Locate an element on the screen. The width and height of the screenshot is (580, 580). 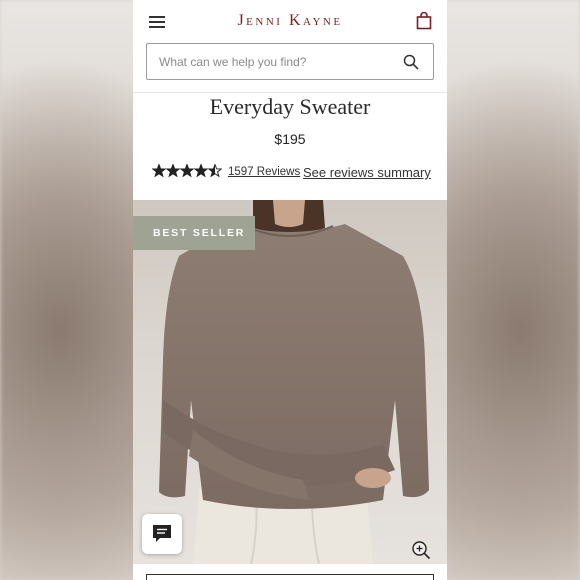
search-input is located at coordinates (274, 62).